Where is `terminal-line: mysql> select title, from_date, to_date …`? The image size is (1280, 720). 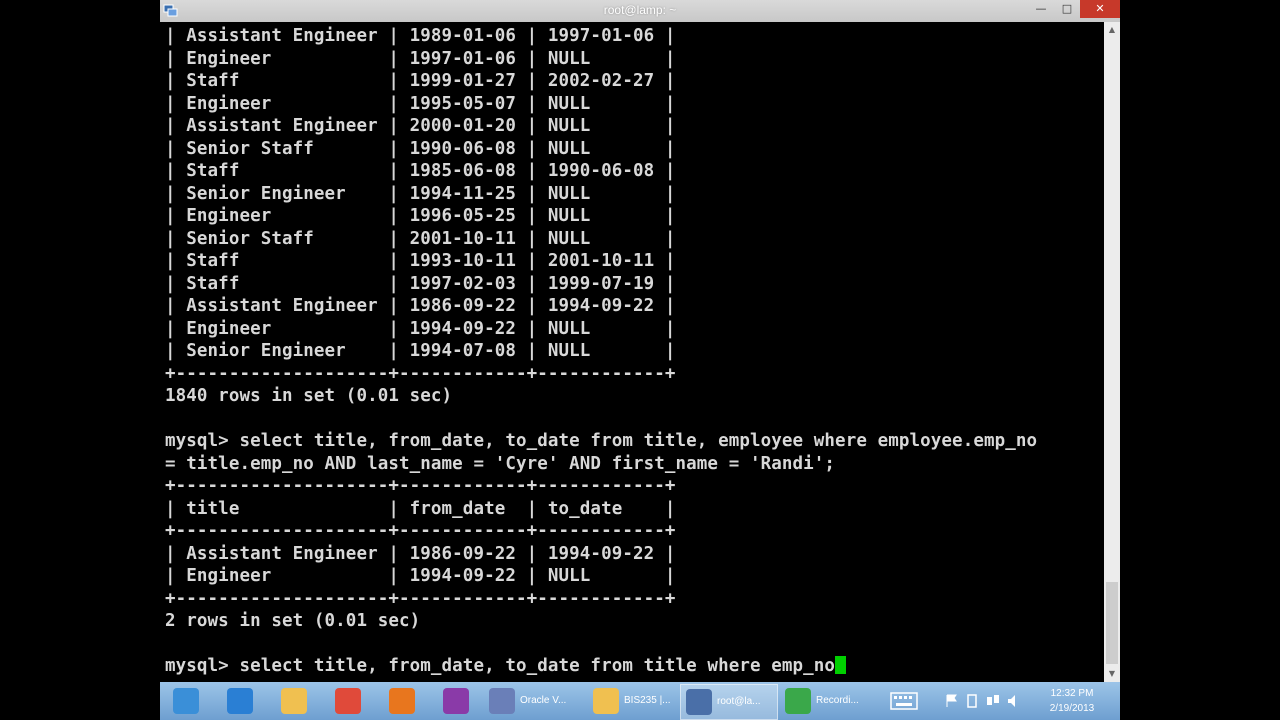 terminal-line: mysql> select title, from_date, to_date … is located at coordinates (601, 441).